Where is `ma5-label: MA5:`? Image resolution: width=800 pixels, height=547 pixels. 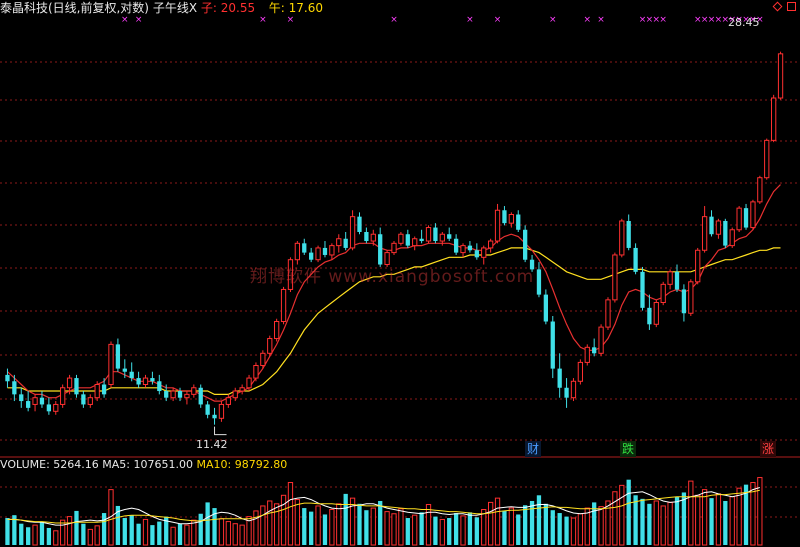 ma5-label: MA5: is located at coordinates (116, 464).